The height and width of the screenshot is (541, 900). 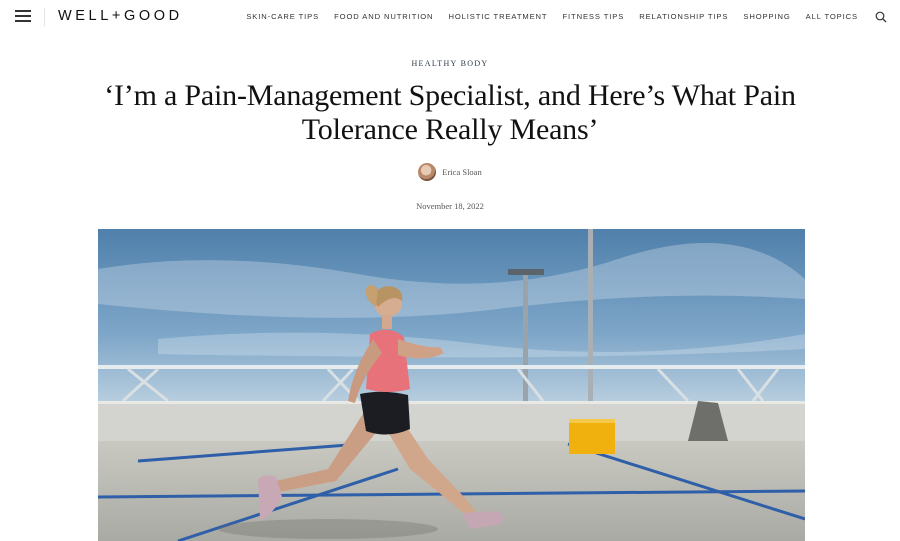 I want to click on byline: Erica Sloan, so click(x=450, y=172).